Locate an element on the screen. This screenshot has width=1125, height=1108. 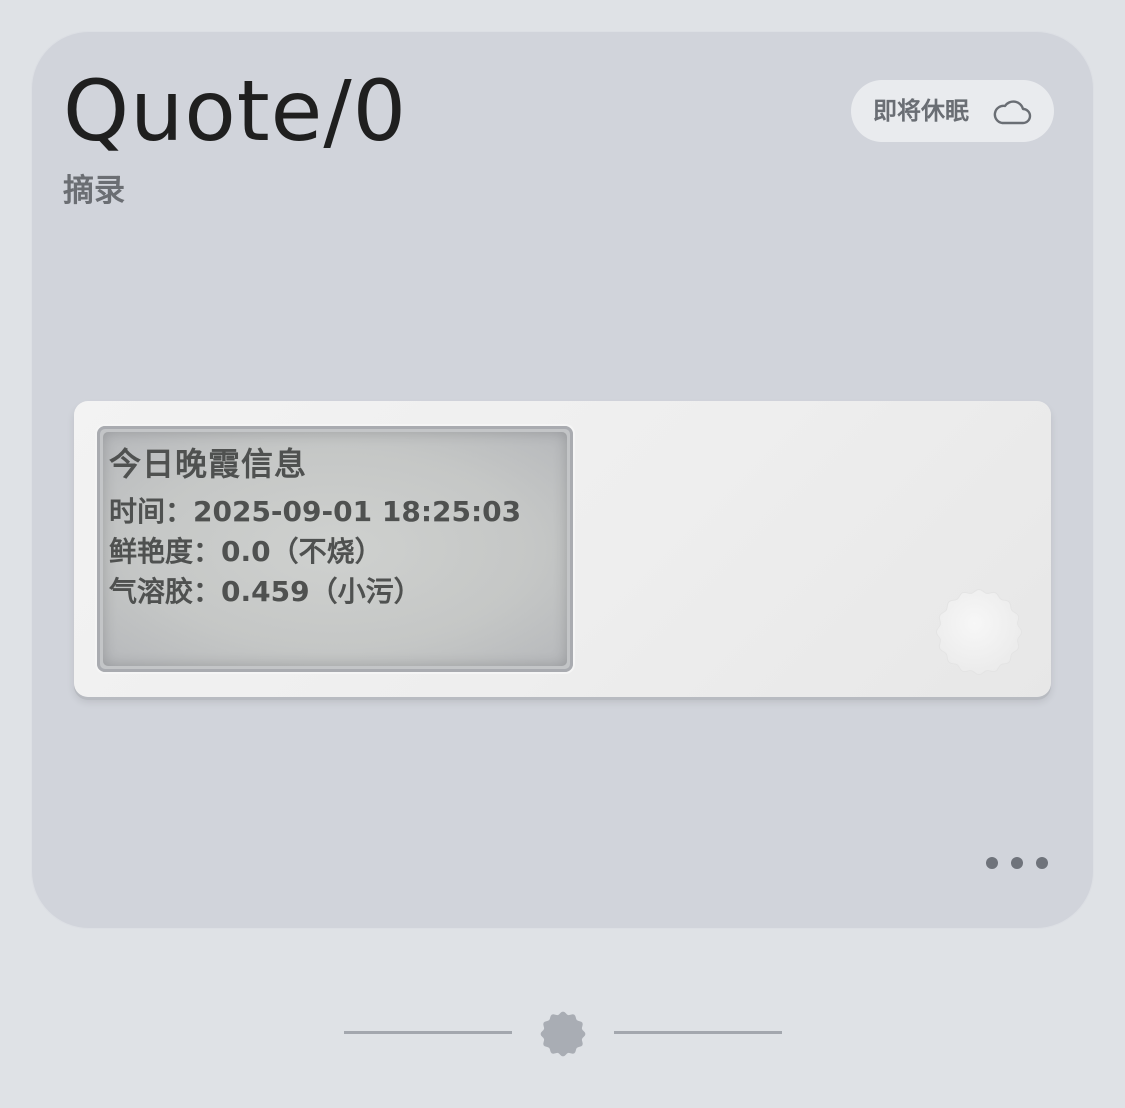
more-options-button is located at coordinates (1017, 863).